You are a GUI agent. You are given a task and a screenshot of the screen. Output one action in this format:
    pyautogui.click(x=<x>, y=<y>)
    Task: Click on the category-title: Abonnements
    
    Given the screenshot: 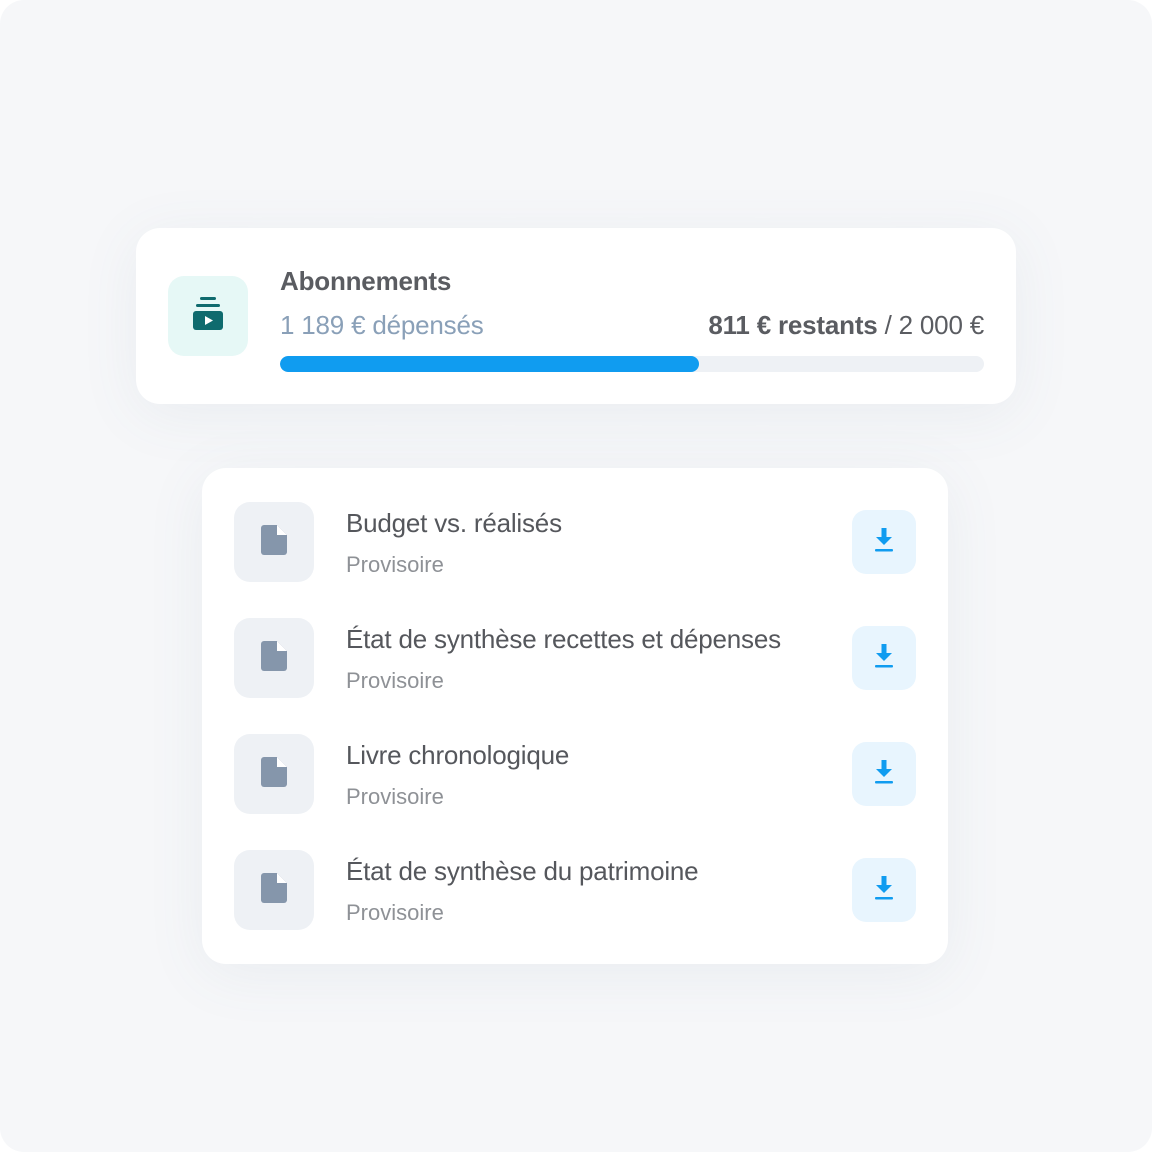 What is the action you would take?
    pyautogui.click(x=366, y=281)
    